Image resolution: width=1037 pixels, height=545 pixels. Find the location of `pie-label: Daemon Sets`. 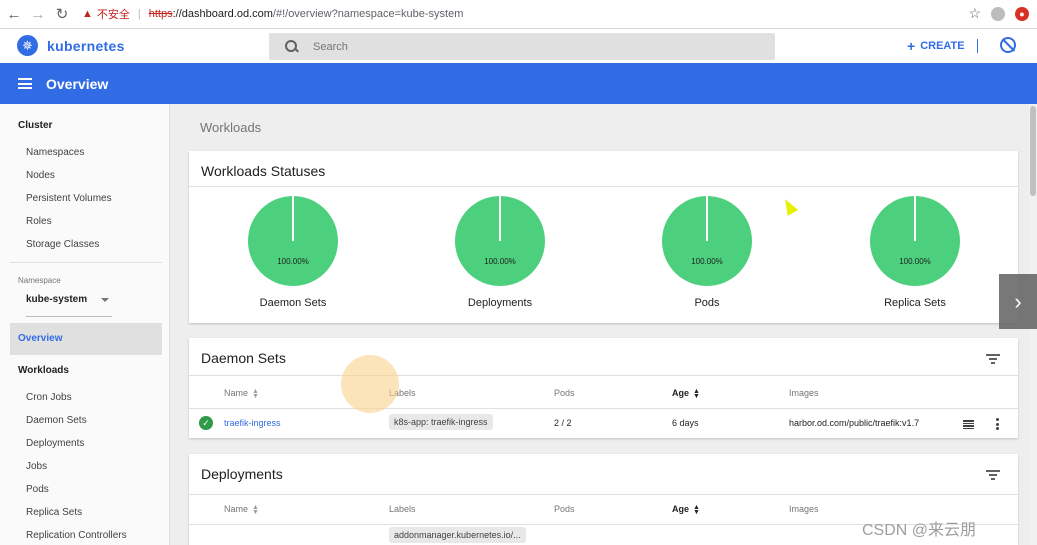

pie-label: Daemon Sets is located at coordinates (293, 303).